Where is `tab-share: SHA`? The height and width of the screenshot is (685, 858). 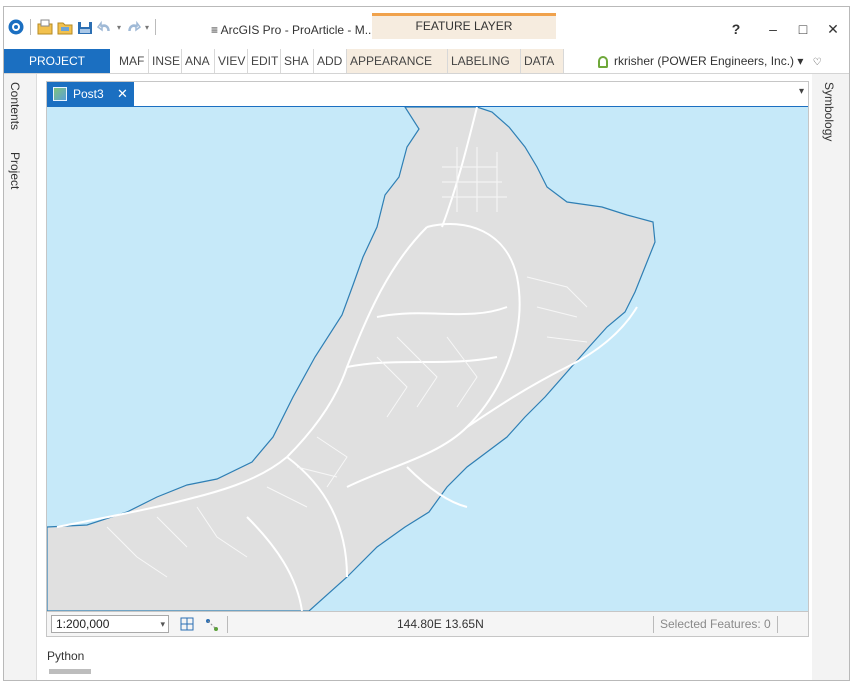 tab-share: SHA is located at coordinates (297, 61).